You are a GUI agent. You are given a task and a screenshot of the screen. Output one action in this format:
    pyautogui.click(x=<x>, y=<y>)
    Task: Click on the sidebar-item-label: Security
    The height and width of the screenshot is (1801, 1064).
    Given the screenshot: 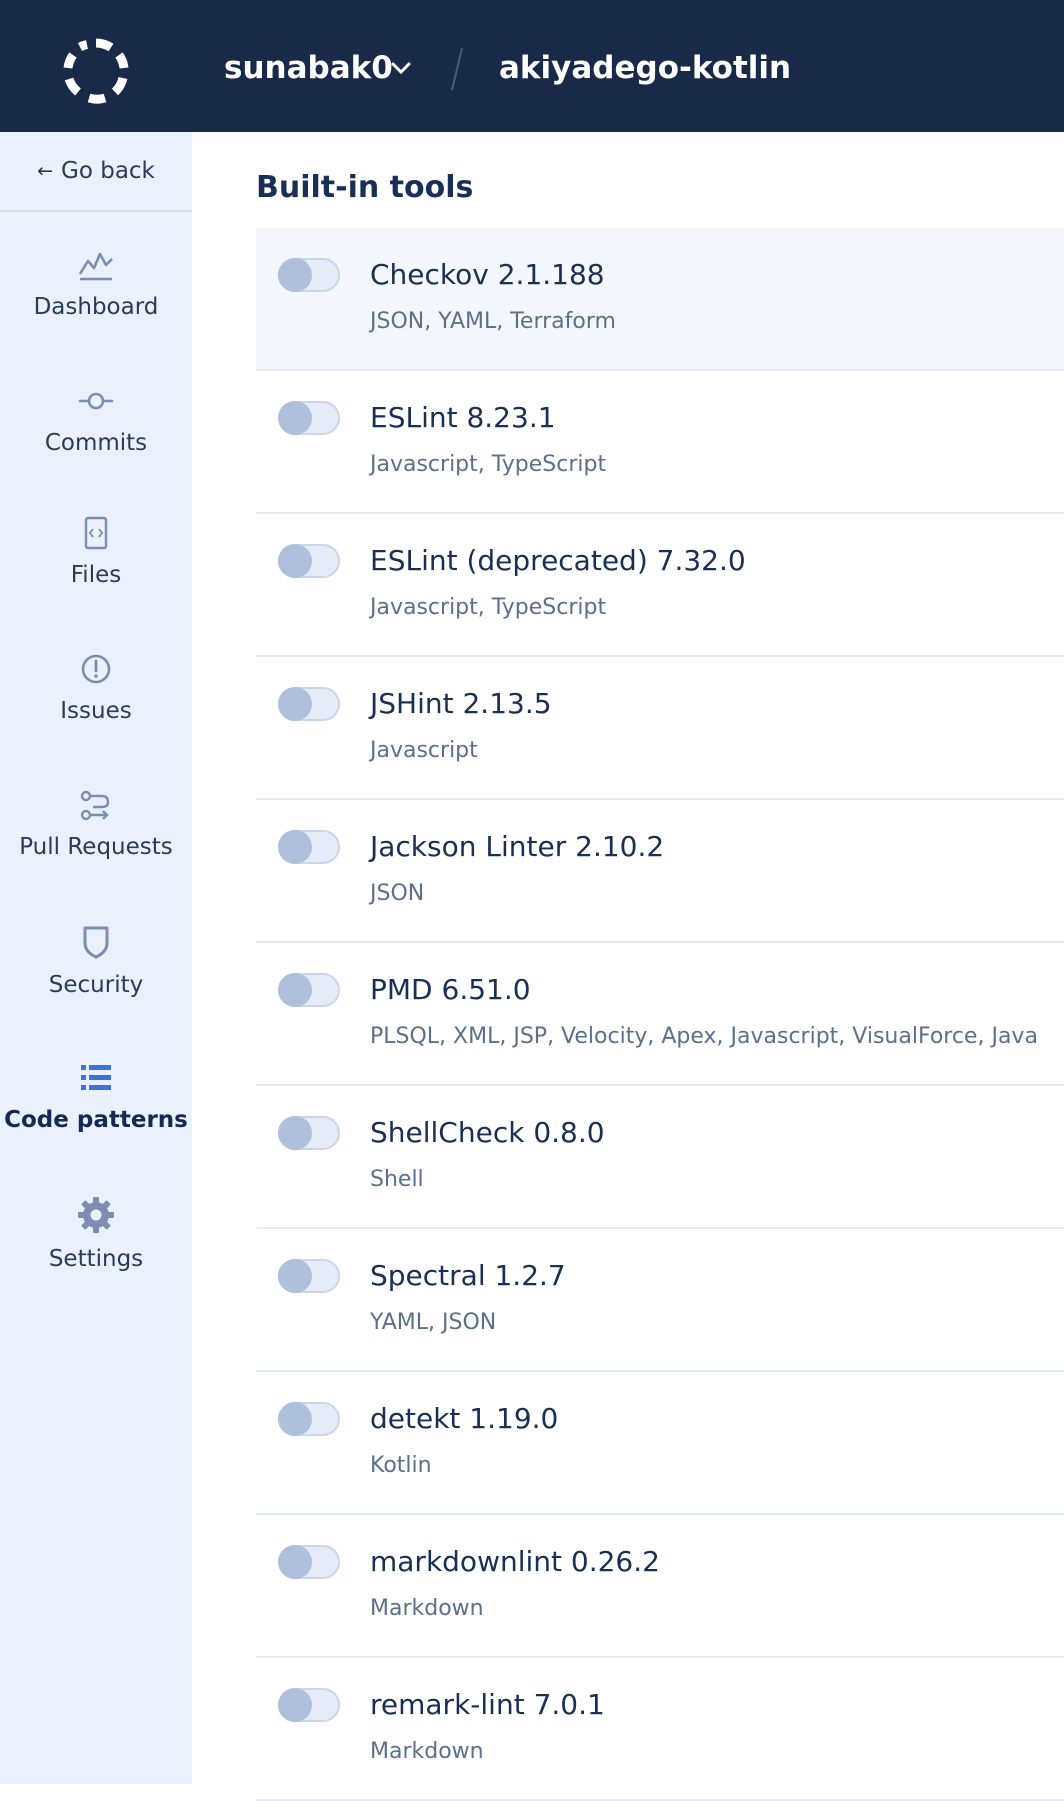 What is the action you would take?
    pyautogui.click(x=96, y=985)
    